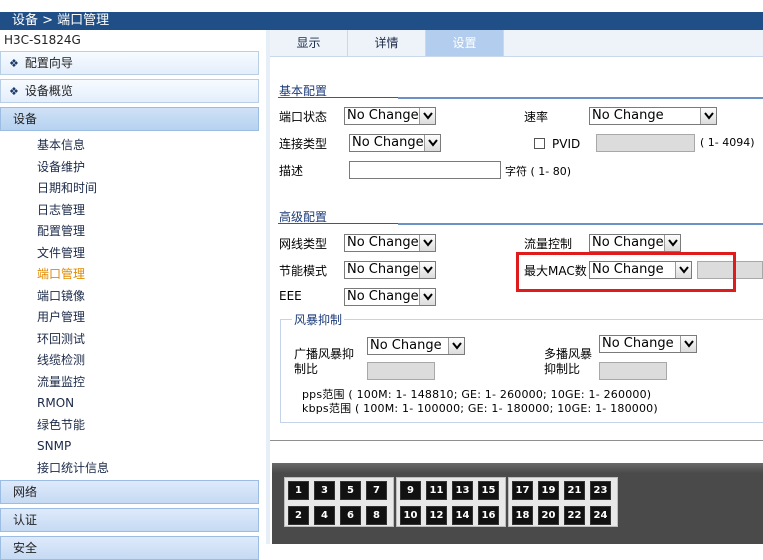 This screenshot has height=560, width=763. Describe the element at coordinates (129, 91) in the screenshot. I see `sidebar-section-overview: ❖ 设备概览` at that location.